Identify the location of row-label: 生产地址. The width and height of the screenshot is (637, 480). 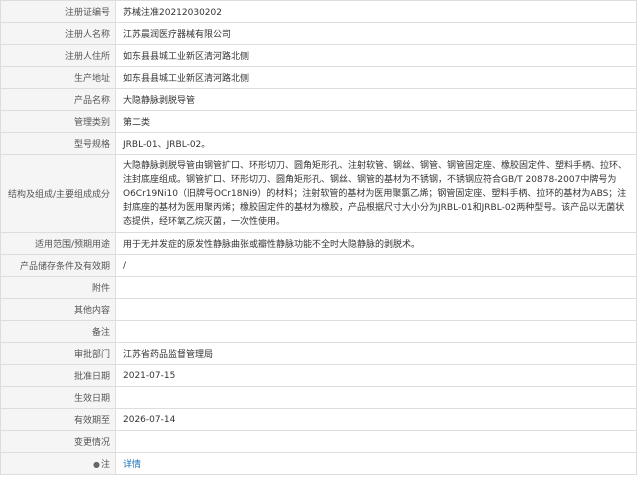
(58, 77).